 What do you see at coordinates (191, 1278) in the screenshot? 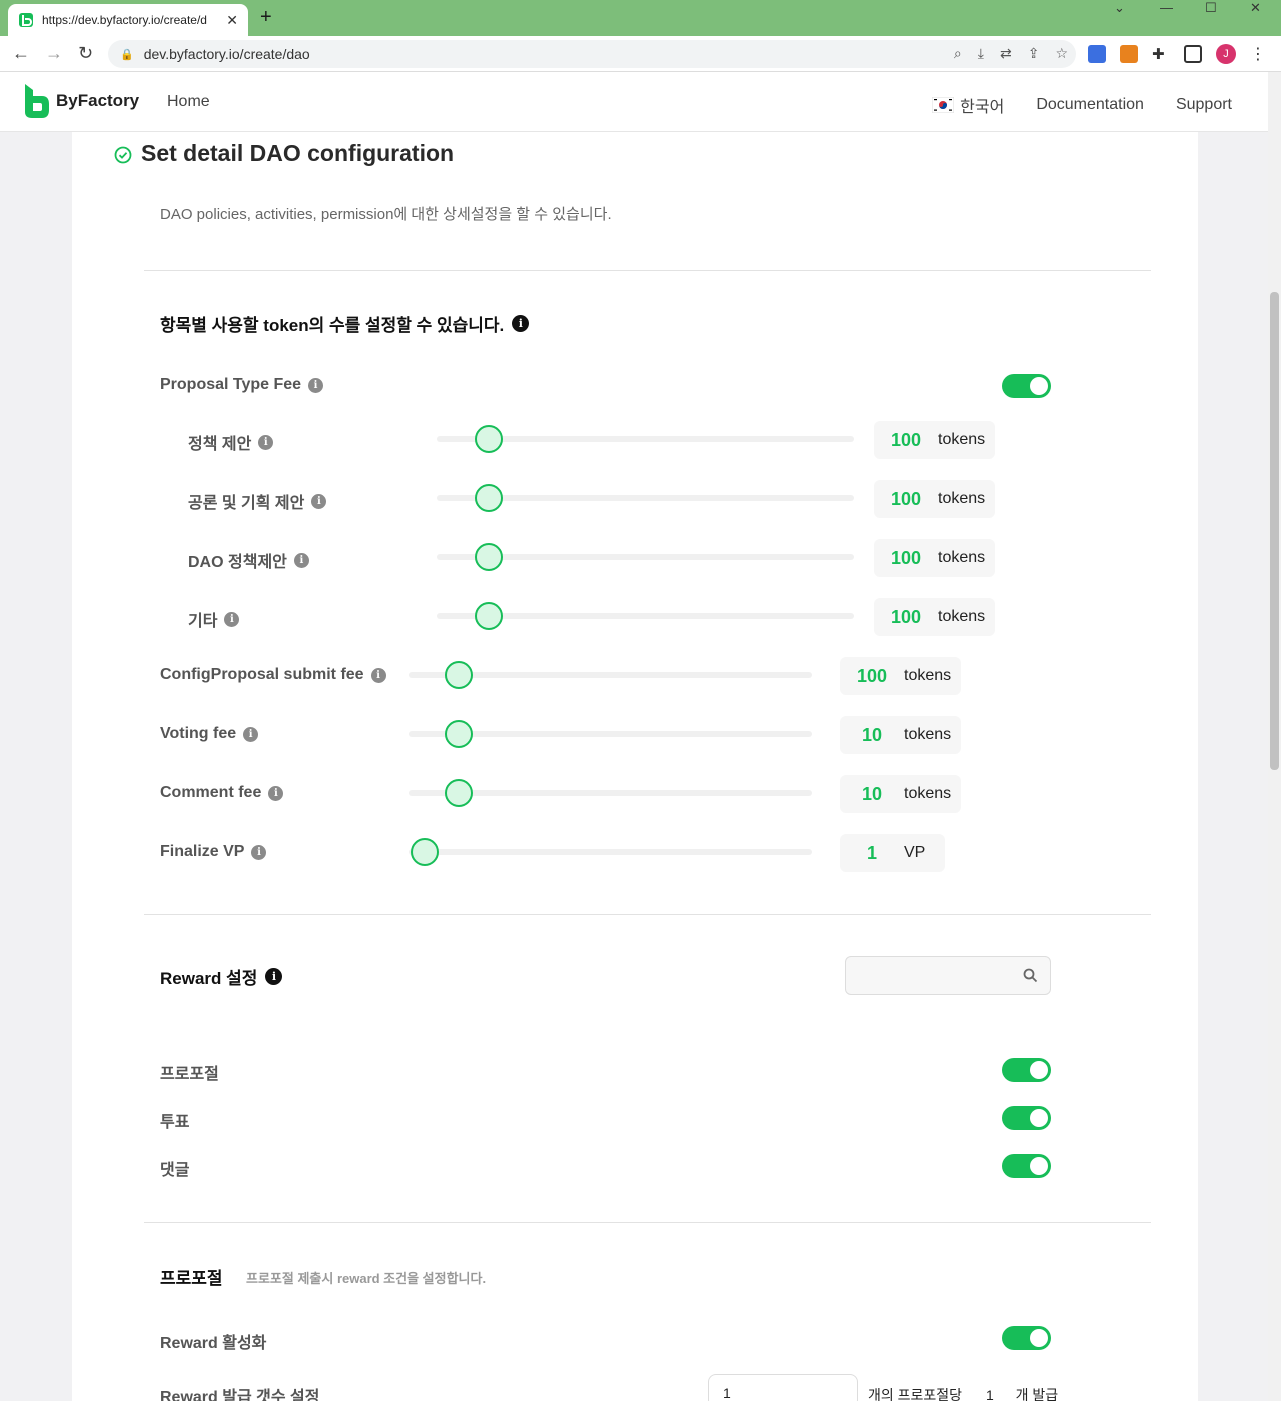
I see `proposal-section-title: 프로포절` at bounding box center [191, 1278].